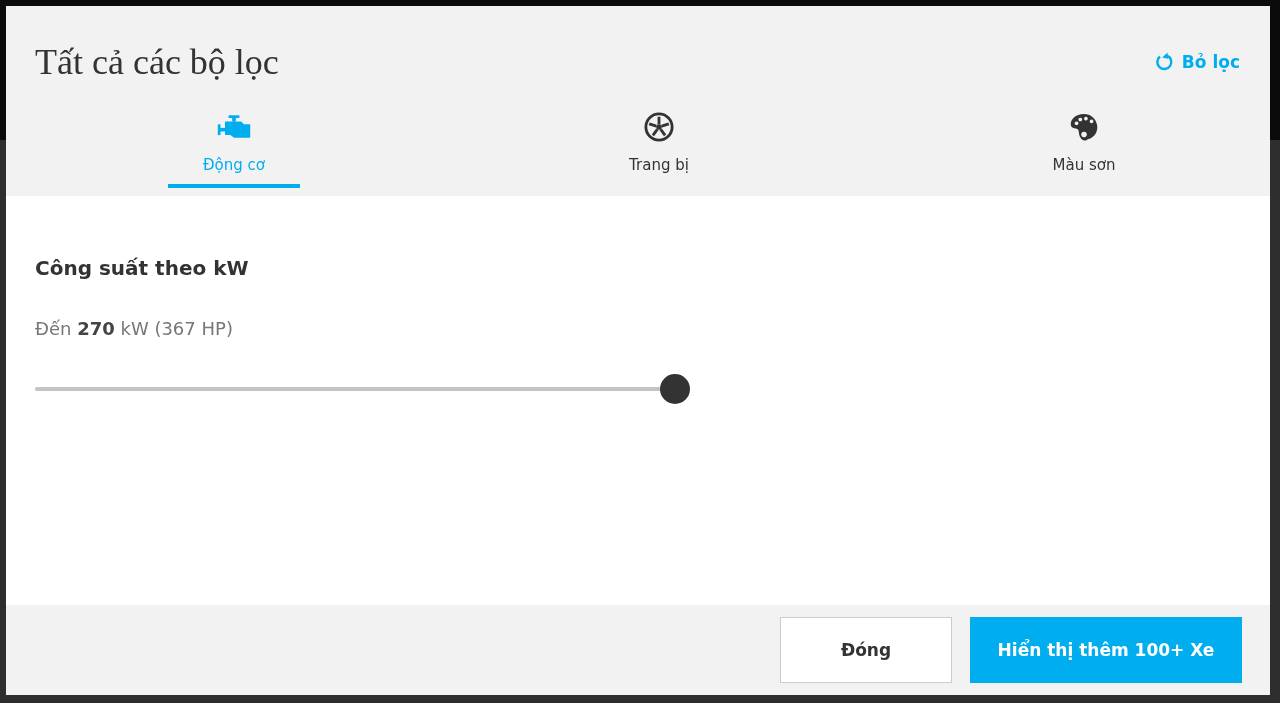 The width and height of the screenshot is (1280, 703). Describe the element at coordinates (659, 148) in the screenshot. I see `filter-tab: Trang bị` at that location.